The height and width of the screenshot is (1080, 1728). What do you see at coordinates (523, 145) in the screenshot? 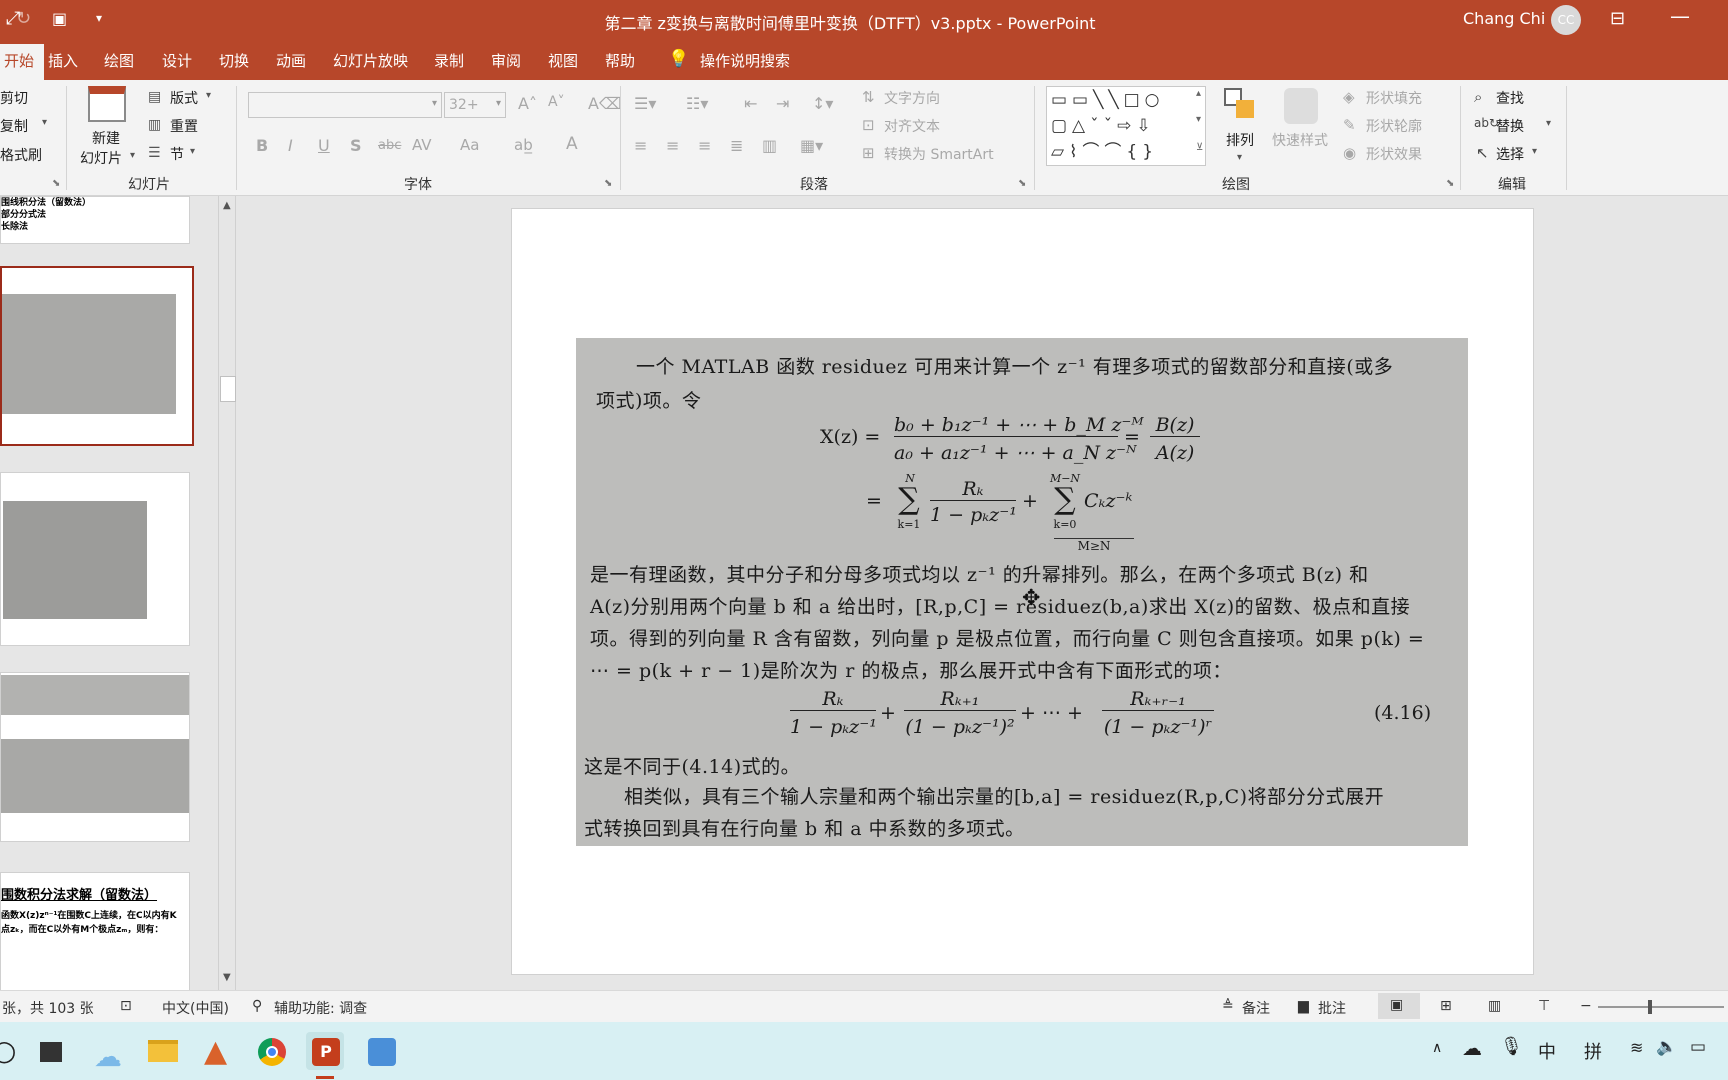
I see `highlight-icon: ab̲` at bounding box center [523, 145].